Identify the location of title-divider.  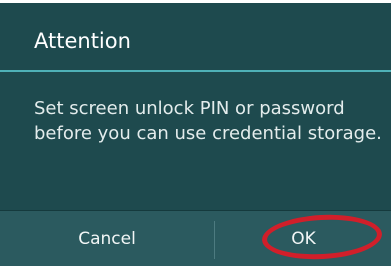
(195, 71).